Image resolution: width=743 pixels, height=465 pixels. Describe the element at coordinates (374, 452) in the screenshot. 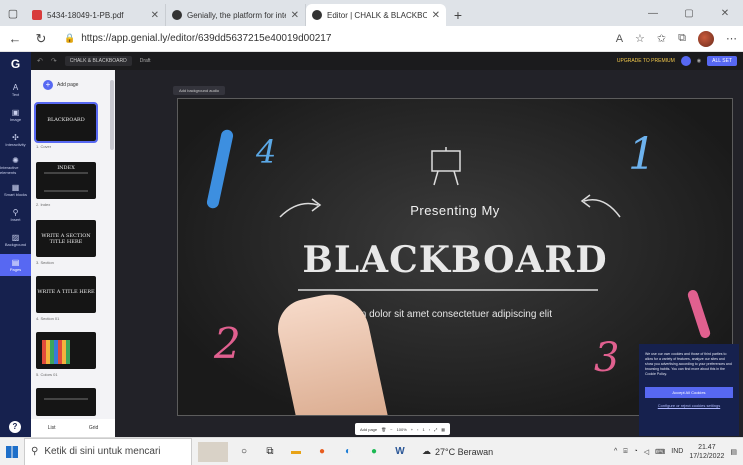

I see `spotify-icon: ●` at that location.